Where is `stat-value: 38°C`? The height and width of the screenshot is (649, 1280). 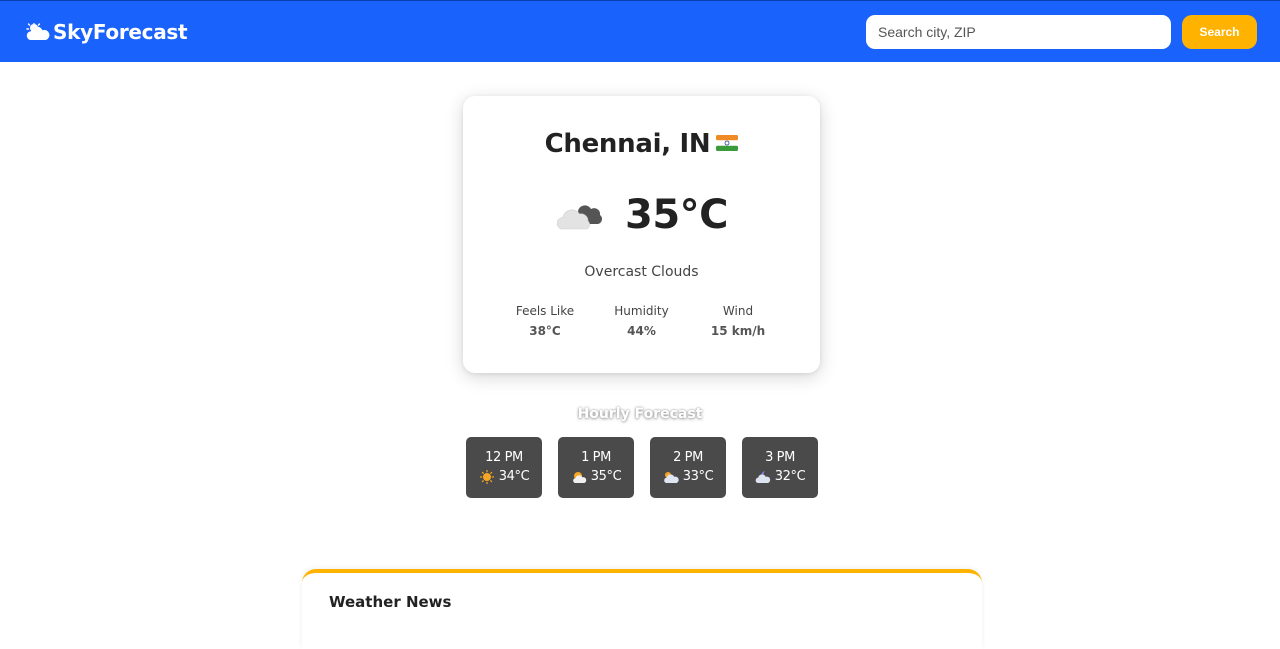 stat-value: 38°C is located at coordinates (545, 331).